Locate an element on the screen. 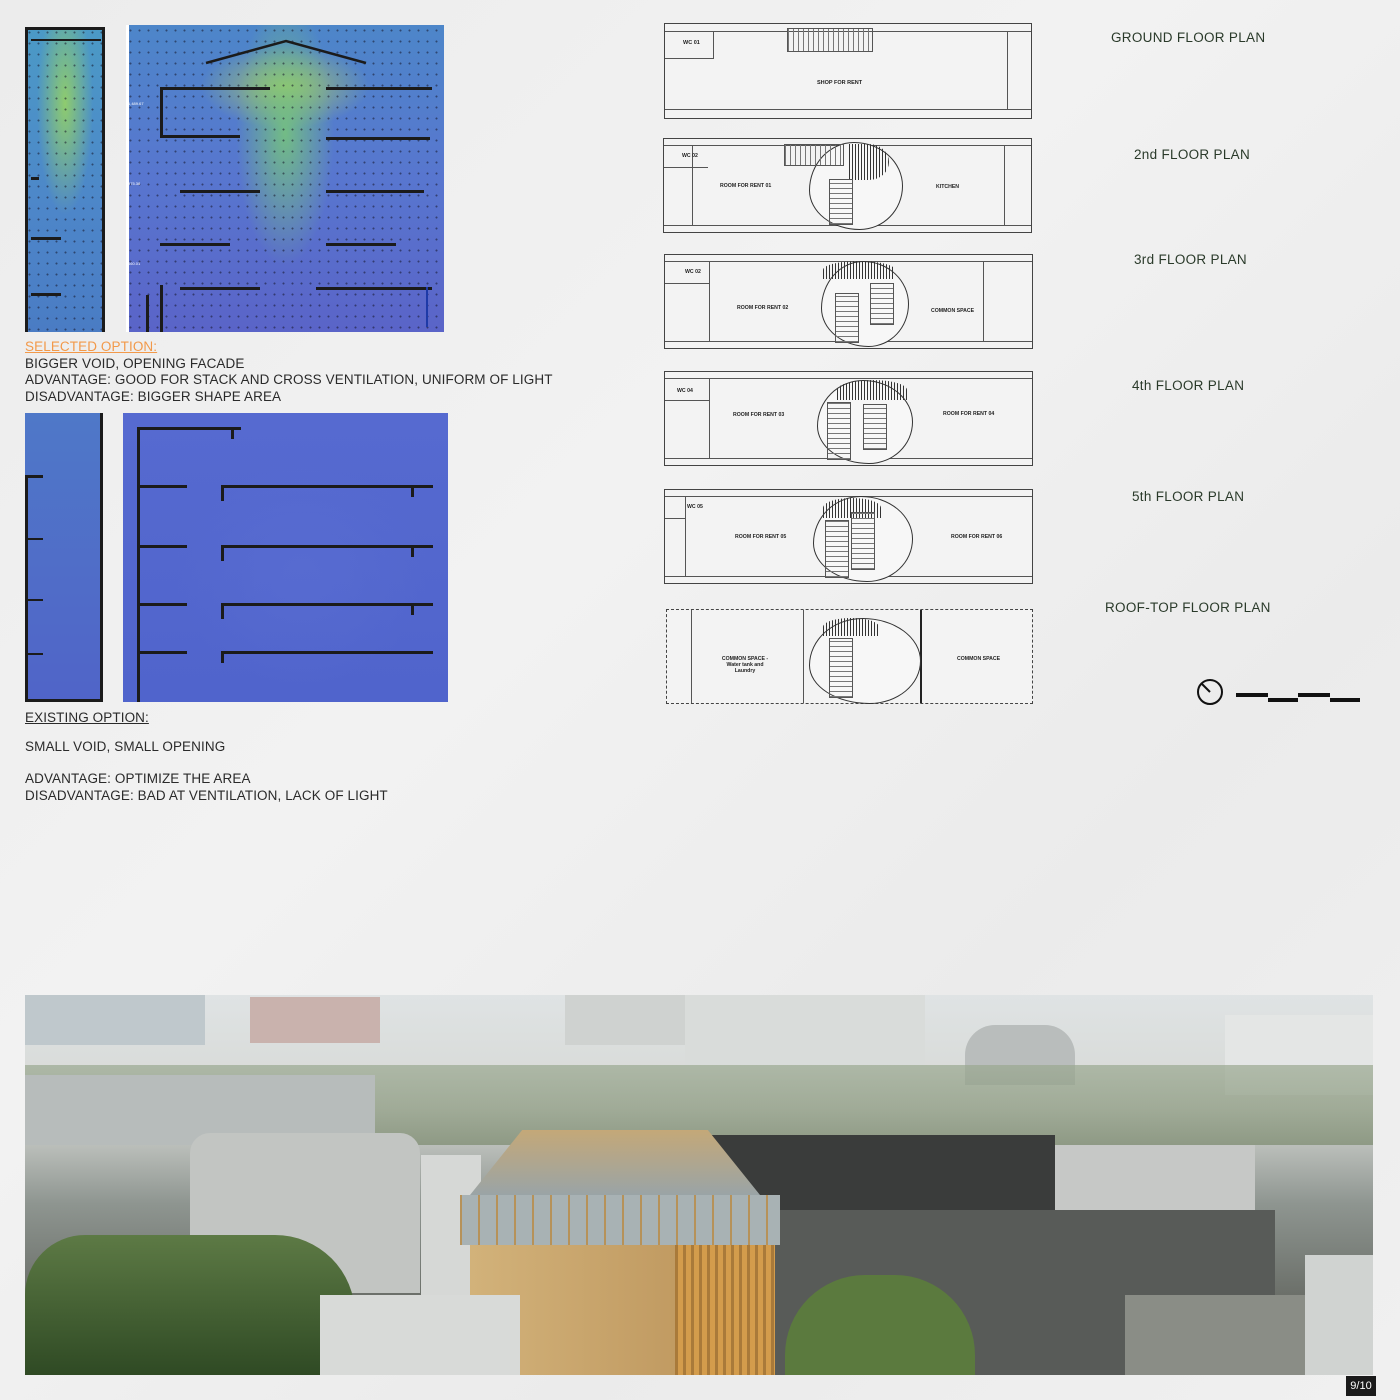 This screenshot has width=1400, height=1400. third-floor-plan: WC 02 ROOM FOR RENT 02 COMMON SPACE is located at coordinates (848, 301).